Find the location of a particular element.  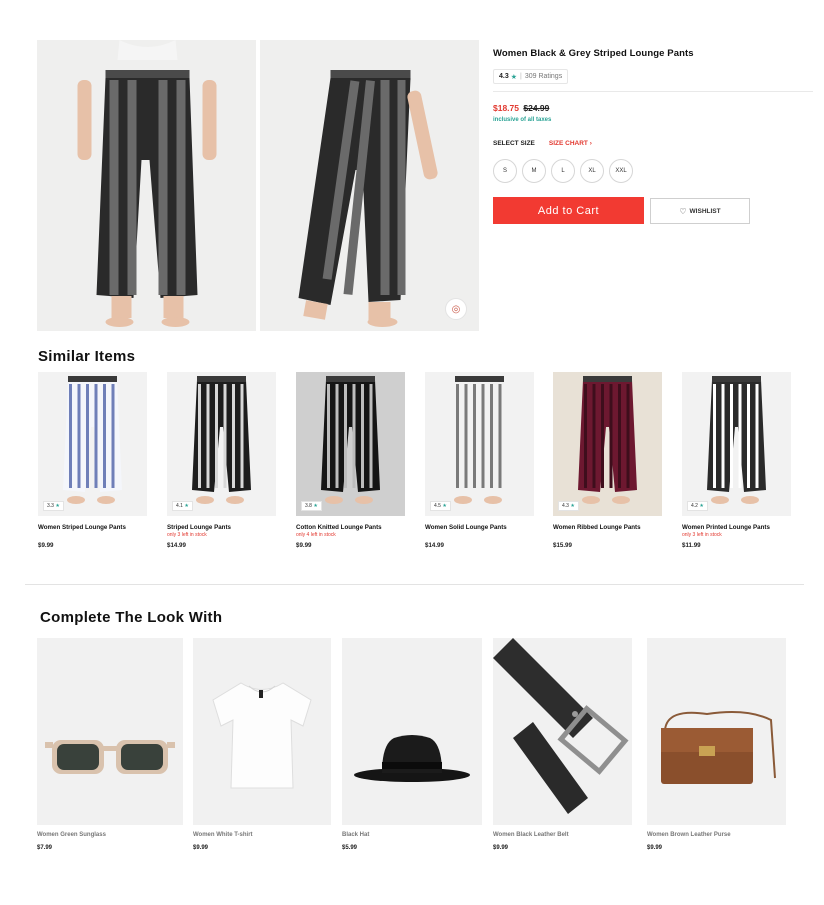

similar-item-name: Women Striped Lounge Pants is located at coordinates (92, 527).